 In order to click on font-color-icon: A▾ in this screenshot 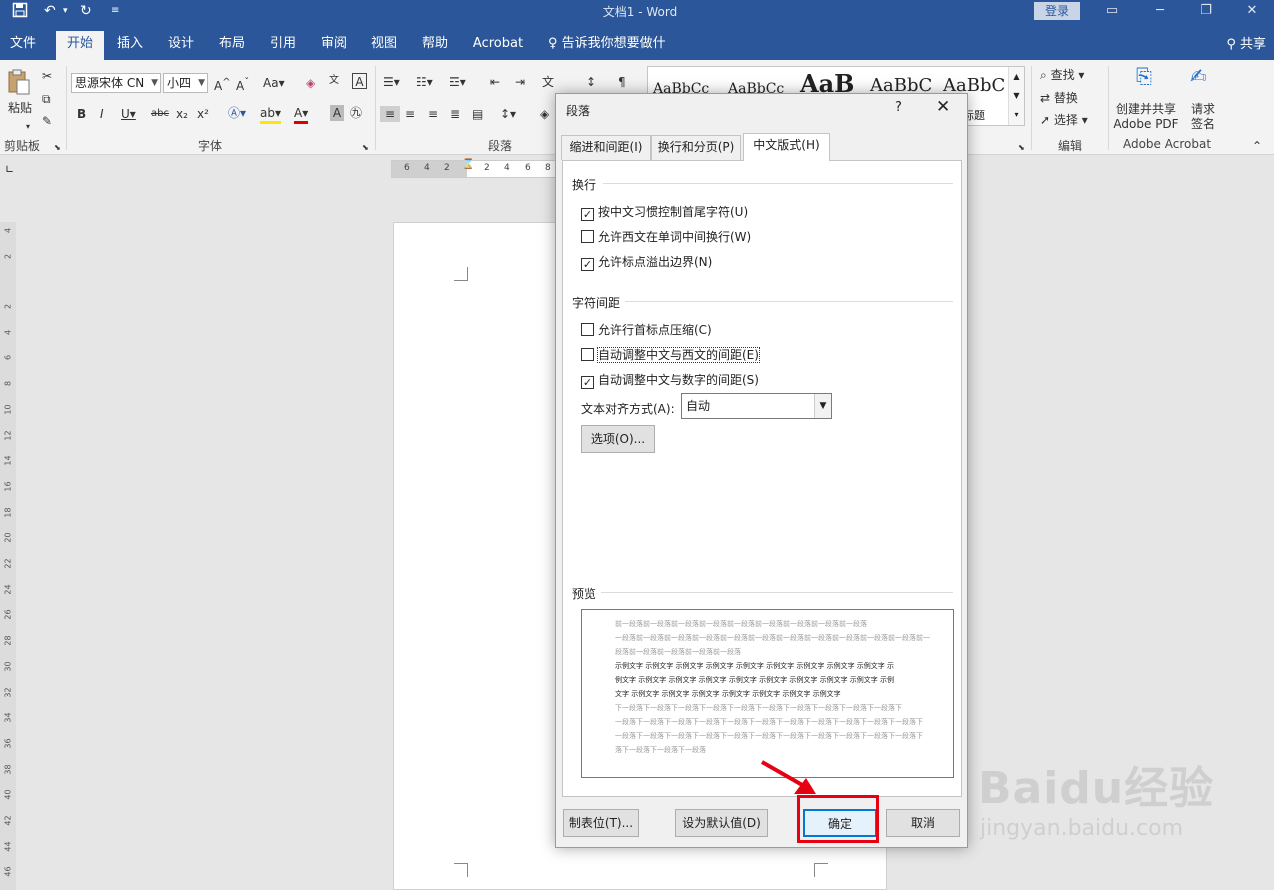, I will do `click(301, 114)`.